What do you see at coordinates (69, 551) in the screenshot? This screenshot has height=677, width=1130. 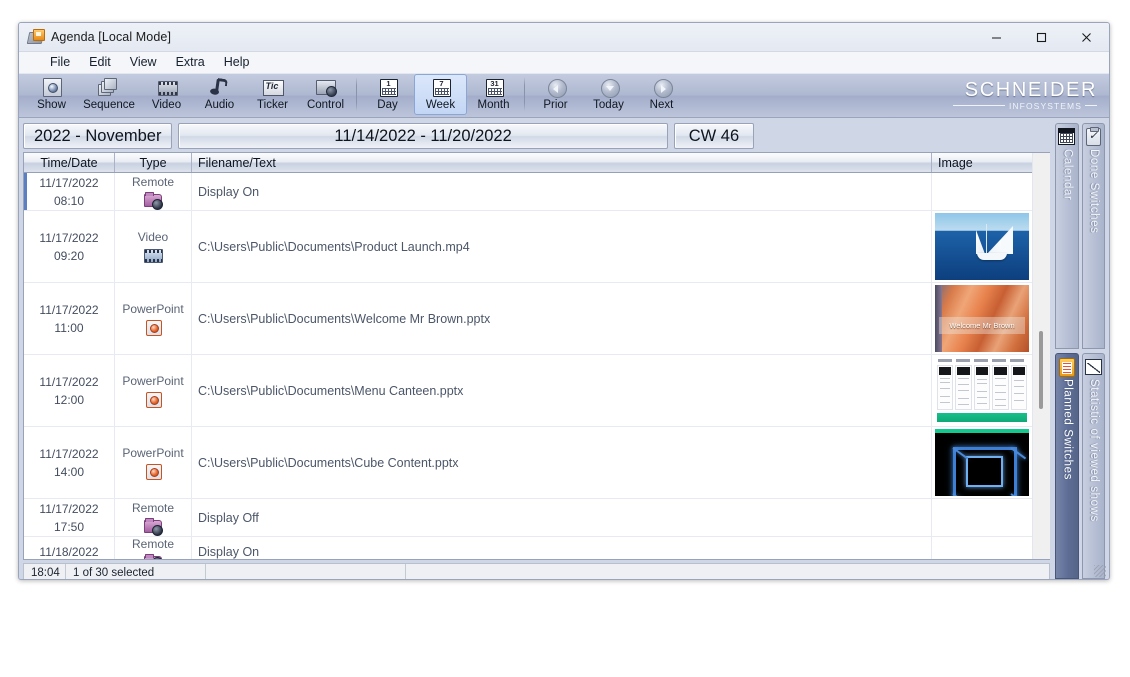 I see `row-date: 11/18/2022` at bounding box center [69, 551].